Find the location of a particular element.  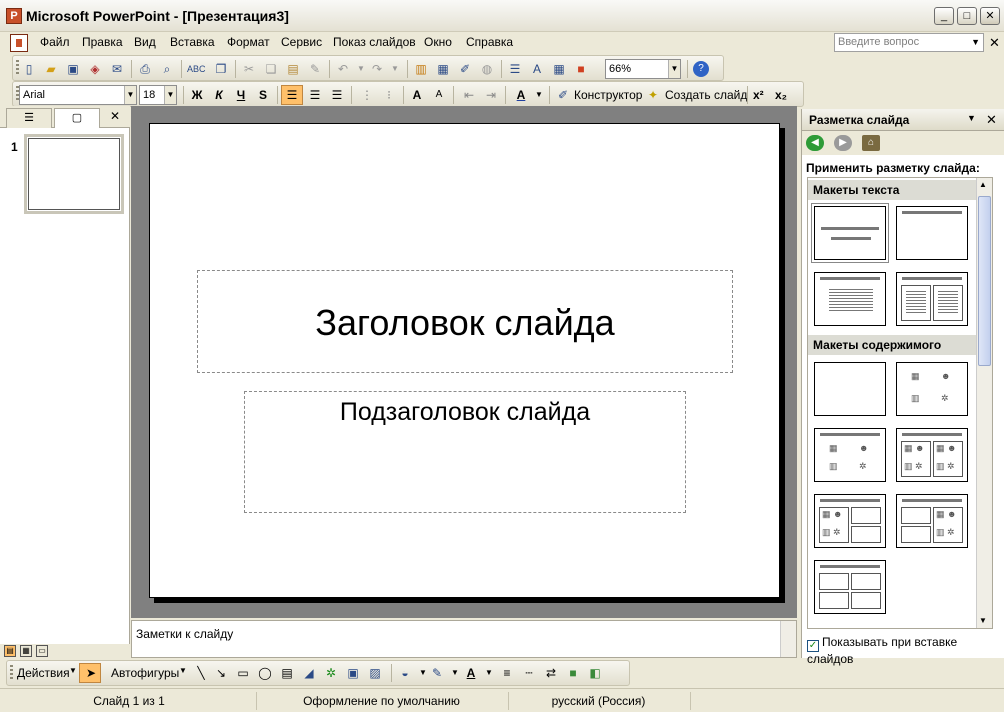

superscript-button: x² is located at coordinates (758, 95).